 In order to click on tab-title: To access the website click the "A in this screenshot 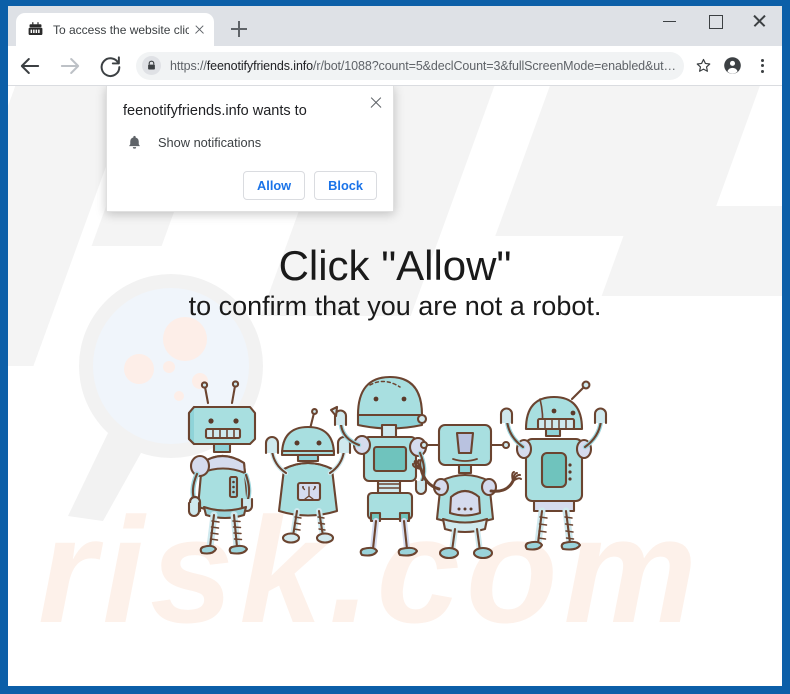, I will do `click(121, 29)`.